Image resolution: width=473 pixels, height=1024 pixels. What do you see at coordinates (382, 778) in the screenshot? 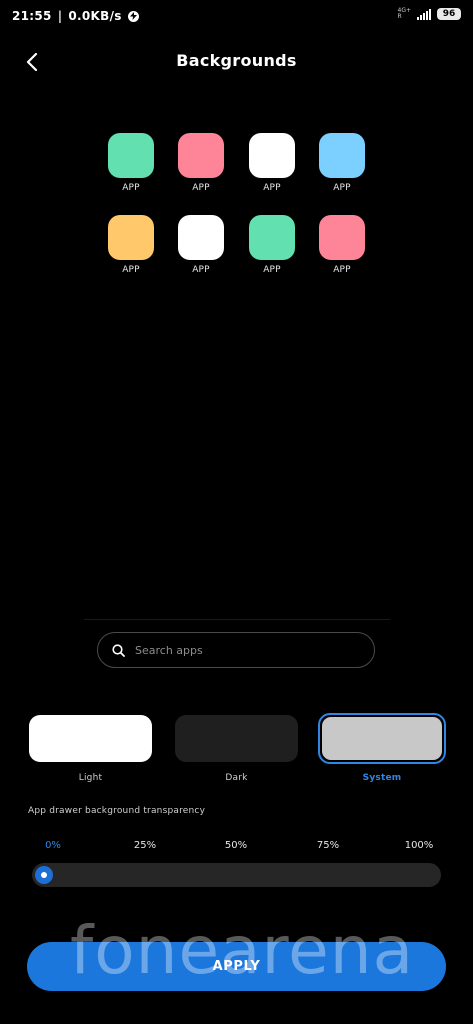
I see `theme-option-system-label: System` at bounding box center [382, 778].